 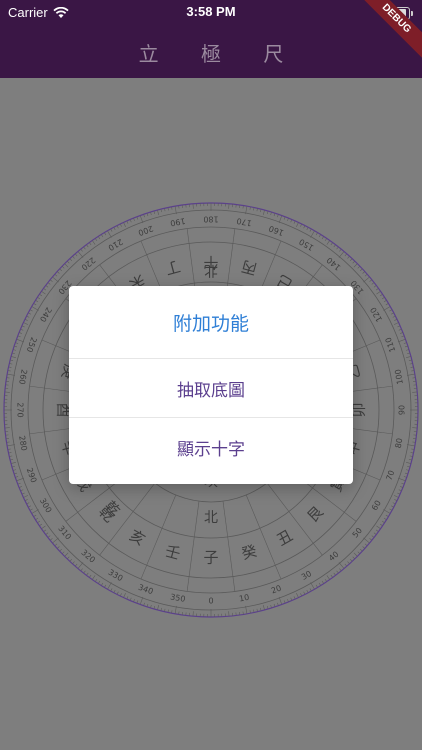 What do you see at coordinates (210, 219) in the screenshot?
I see `degree-label: 180` at bounding box center [210, 219].